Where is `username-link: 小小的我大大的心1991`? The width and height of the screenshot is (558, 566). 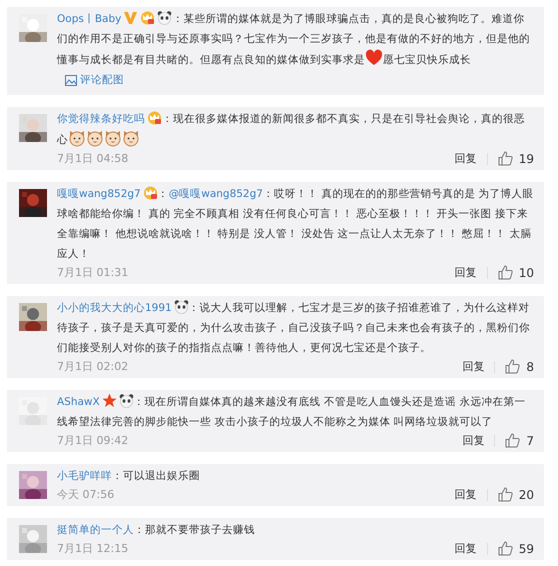 username-link: 小小的我大大的心1991 is located at coordinates (114, 308).